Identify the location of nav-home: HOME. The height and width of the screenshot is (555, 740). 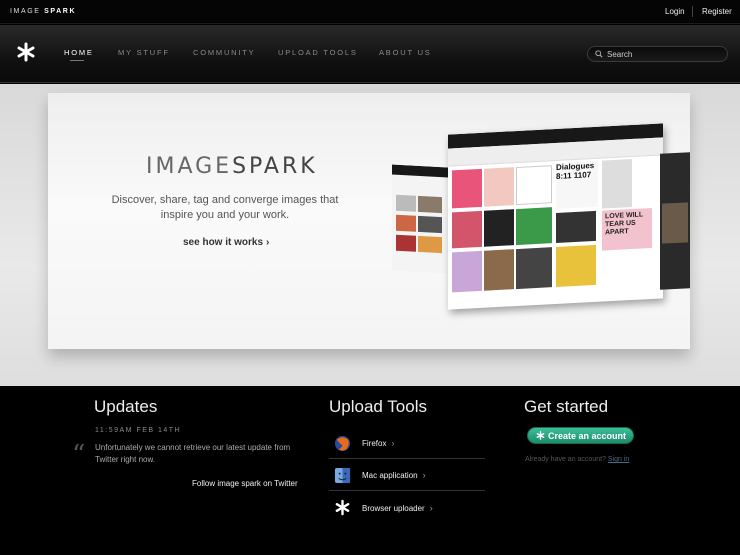
(79, 52).